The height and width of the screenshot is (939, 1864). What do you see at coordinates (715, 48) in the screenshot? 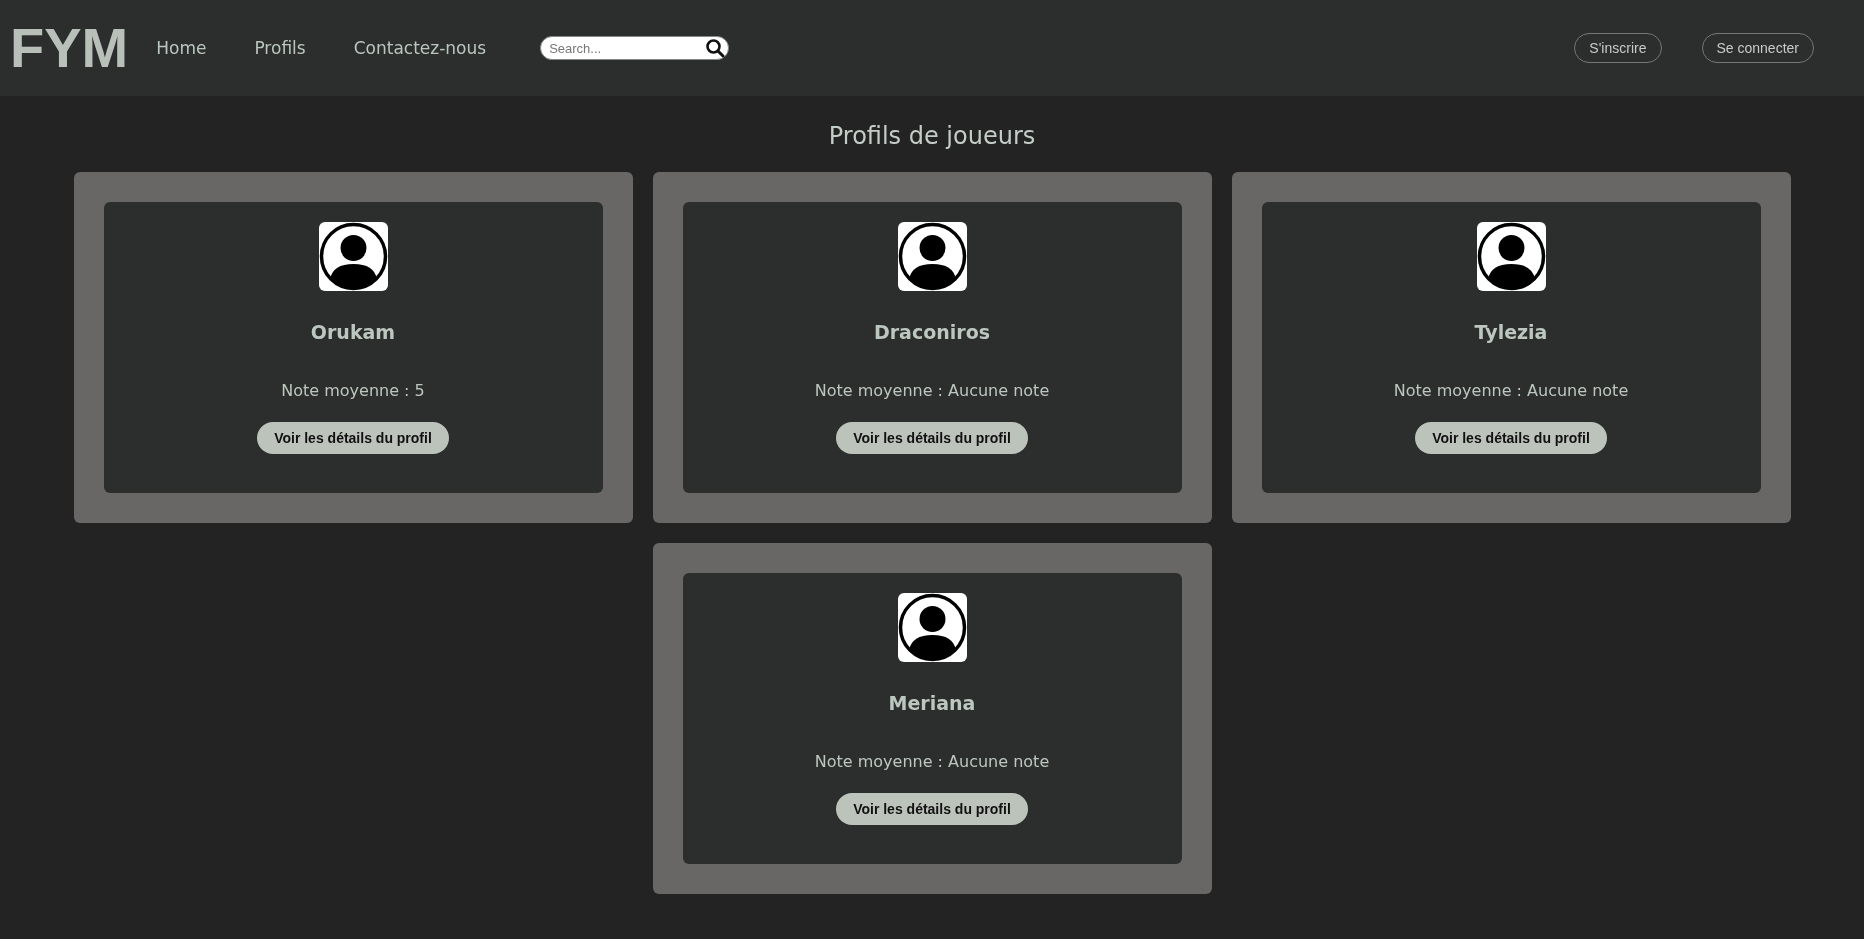
I see `search-icon` at bounding box center [715, 48].